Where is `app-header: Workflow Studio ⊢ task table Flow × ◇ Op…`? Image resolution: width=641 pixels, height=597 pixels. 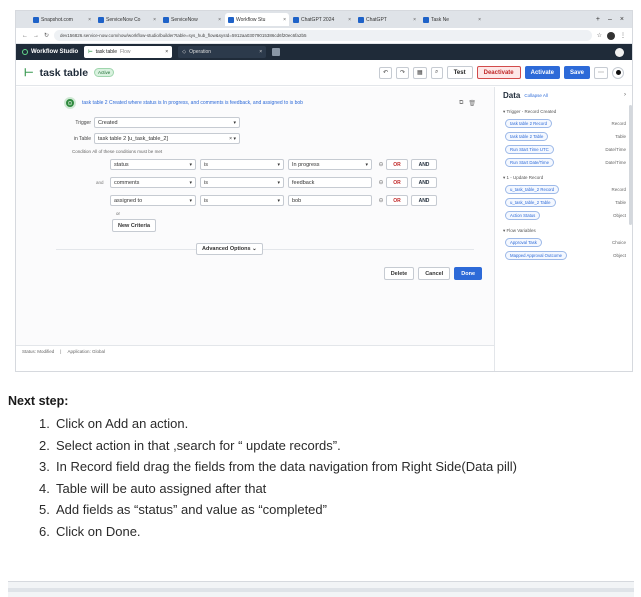 app-header: Workflow Studio ⊢ task table Flow × ◇ Op… is located at coordinates (324, 52).